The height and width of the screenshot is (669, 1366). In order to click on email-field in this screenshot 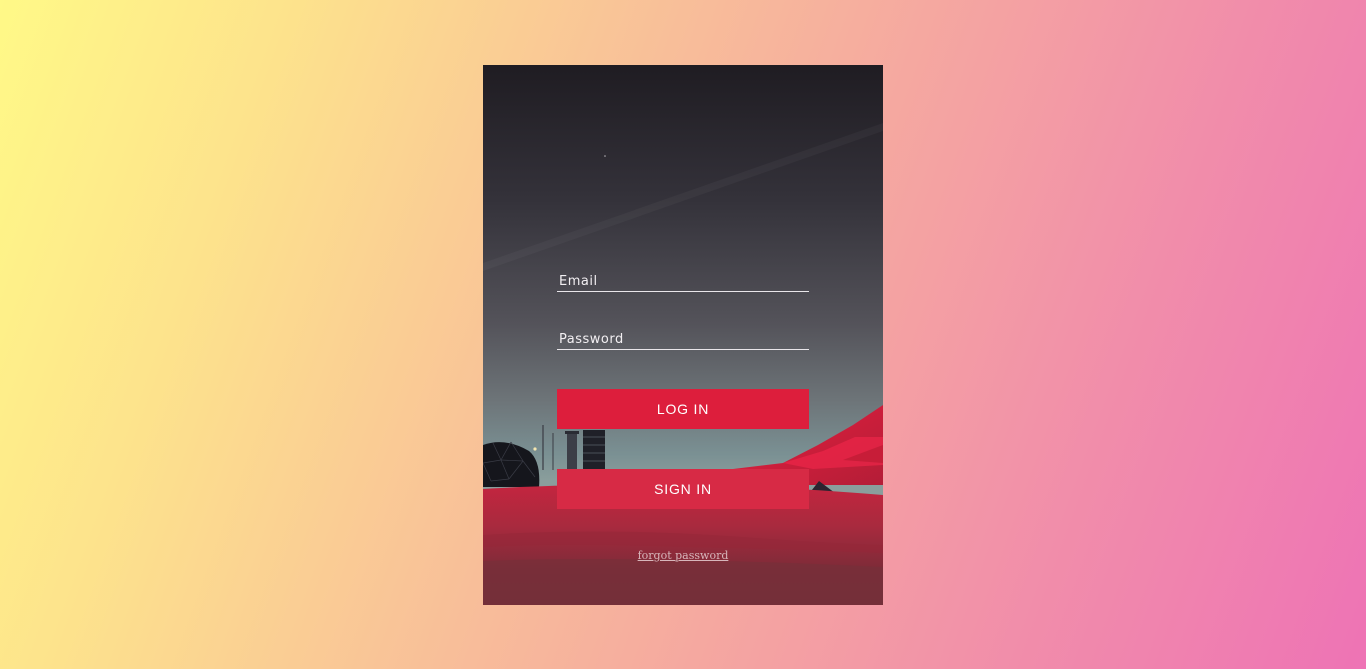, I will do `click(683, 281)`.